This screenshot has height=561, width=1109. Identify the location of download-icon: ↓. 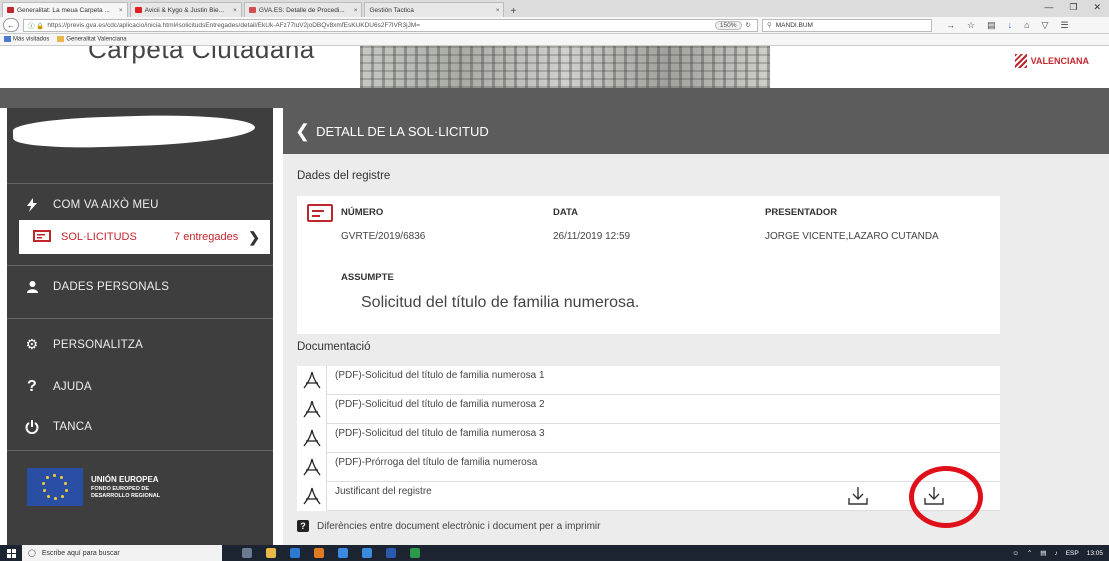
(1010, 25).